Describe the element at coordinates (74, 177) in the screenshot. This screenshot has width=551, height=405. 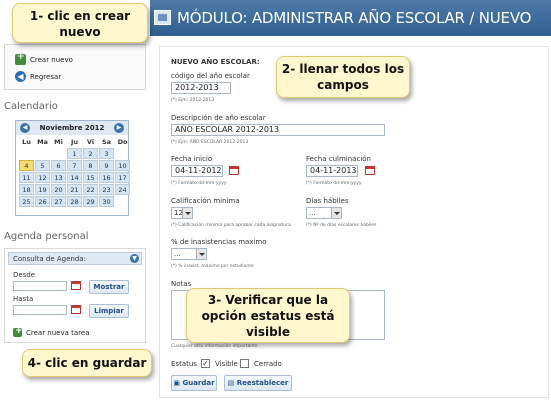
I see `calendar-day: 14` at that location.